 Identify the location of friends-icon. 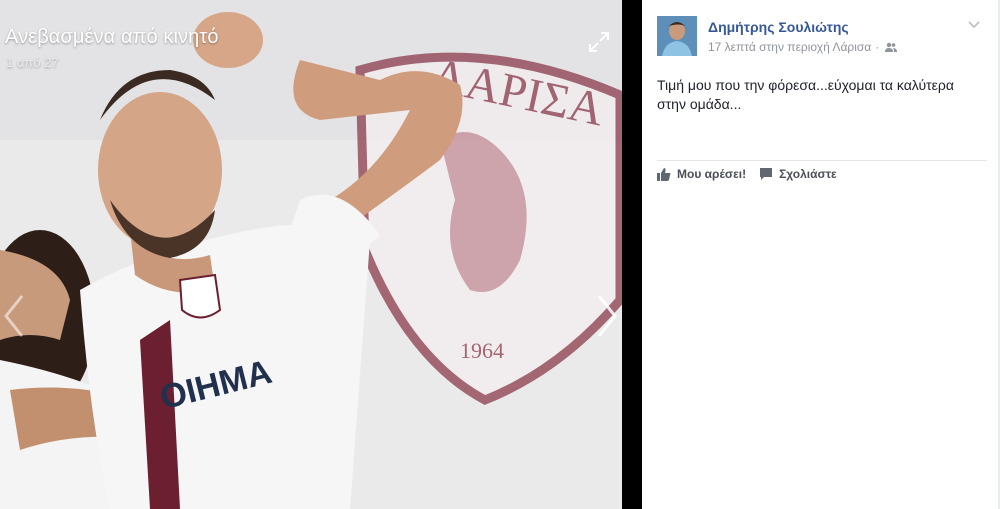
(891, 47).